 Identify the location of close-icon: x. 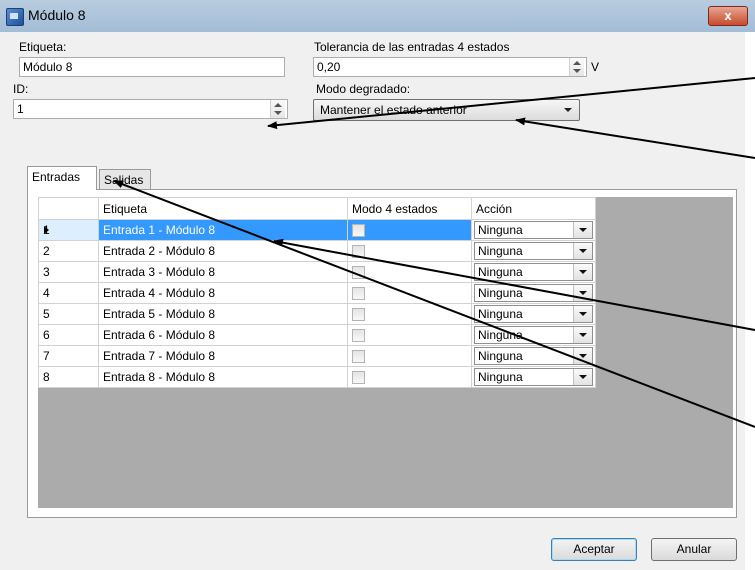
(728, 15).